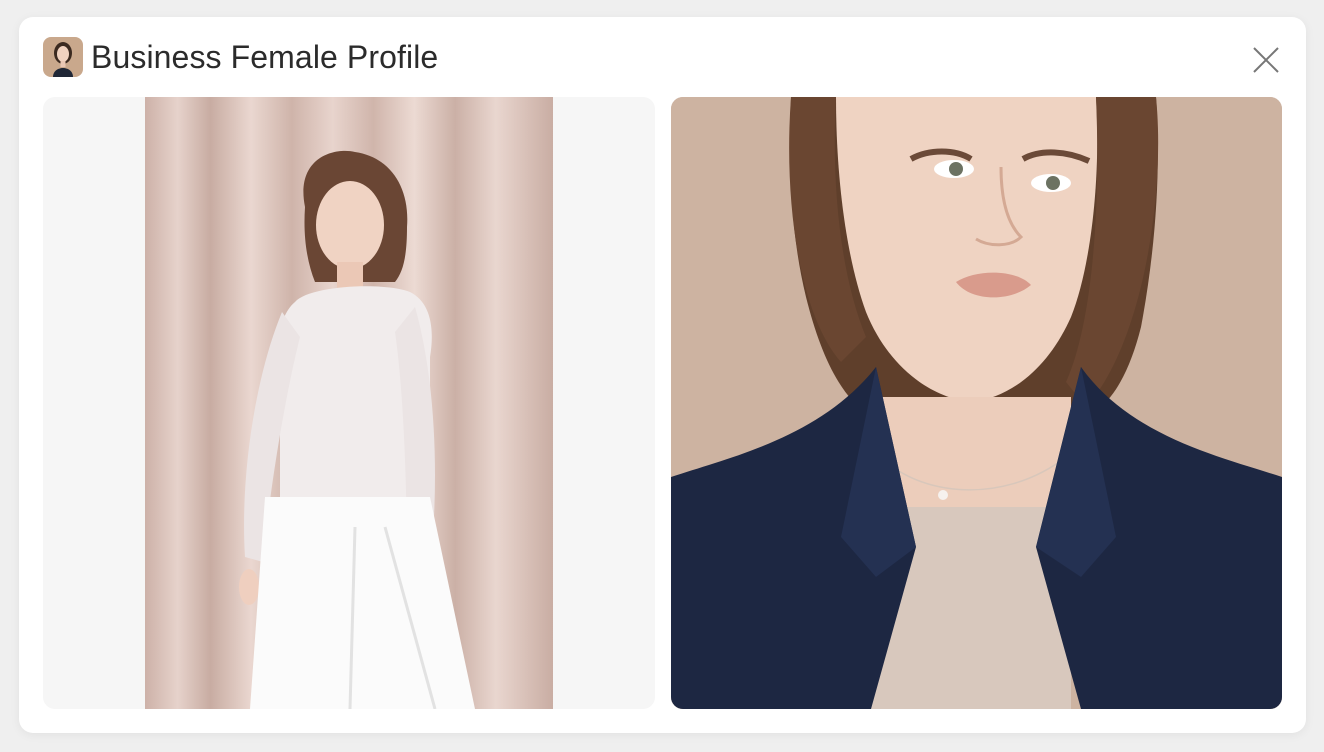 The height and width of the screenshot is (752, 1324). I want to click on dialog-title: Business Female Profile, so click(265, 56).